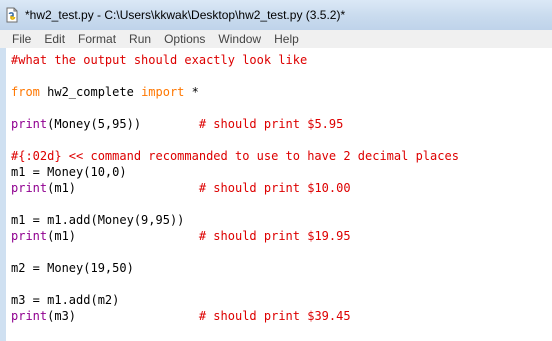 Image resolution: width=552 pixels, height=341 pixels. What do you see at coordinates (271, 124) in the screenshot?
I see `code-token: # should print $5.95` at bounding box center [271, 124].